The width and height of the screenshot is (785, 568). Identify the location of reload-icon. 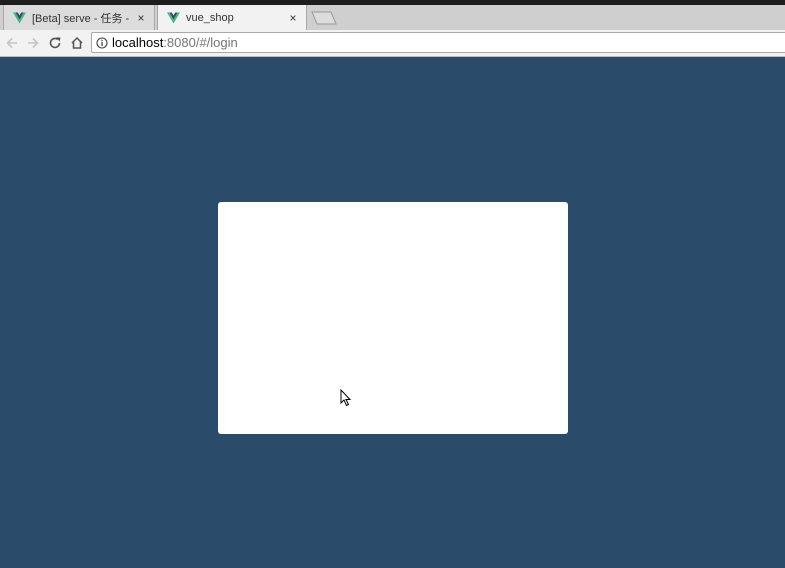
(55, 43).